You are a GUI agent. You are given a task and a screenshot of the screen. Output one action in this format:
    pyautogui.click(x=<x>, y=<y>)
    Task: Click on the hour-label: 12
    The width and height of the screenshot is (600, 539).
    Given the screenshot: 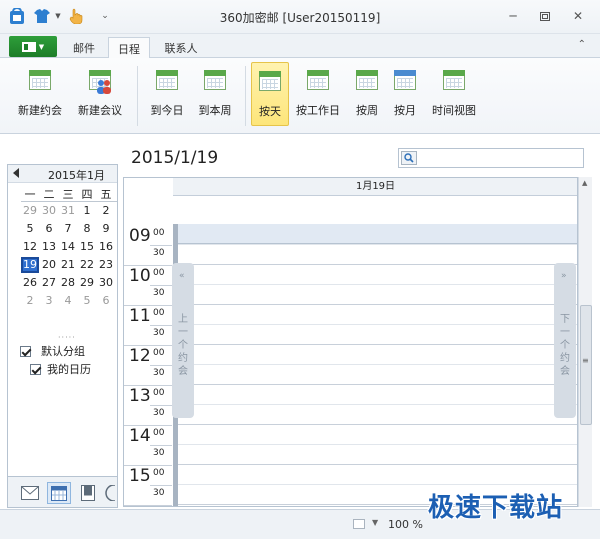 What is the action you would take?
    pyautogui.click(x=140, y=356)
    